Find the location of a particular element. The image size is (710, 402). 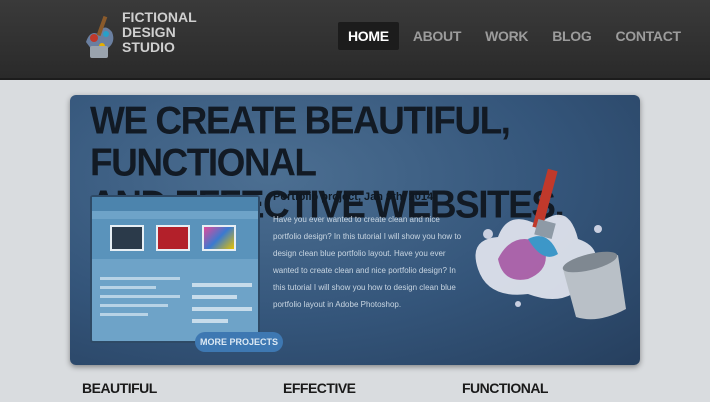

paint-bucket-brush-icon is located at coordinates (550, 244).